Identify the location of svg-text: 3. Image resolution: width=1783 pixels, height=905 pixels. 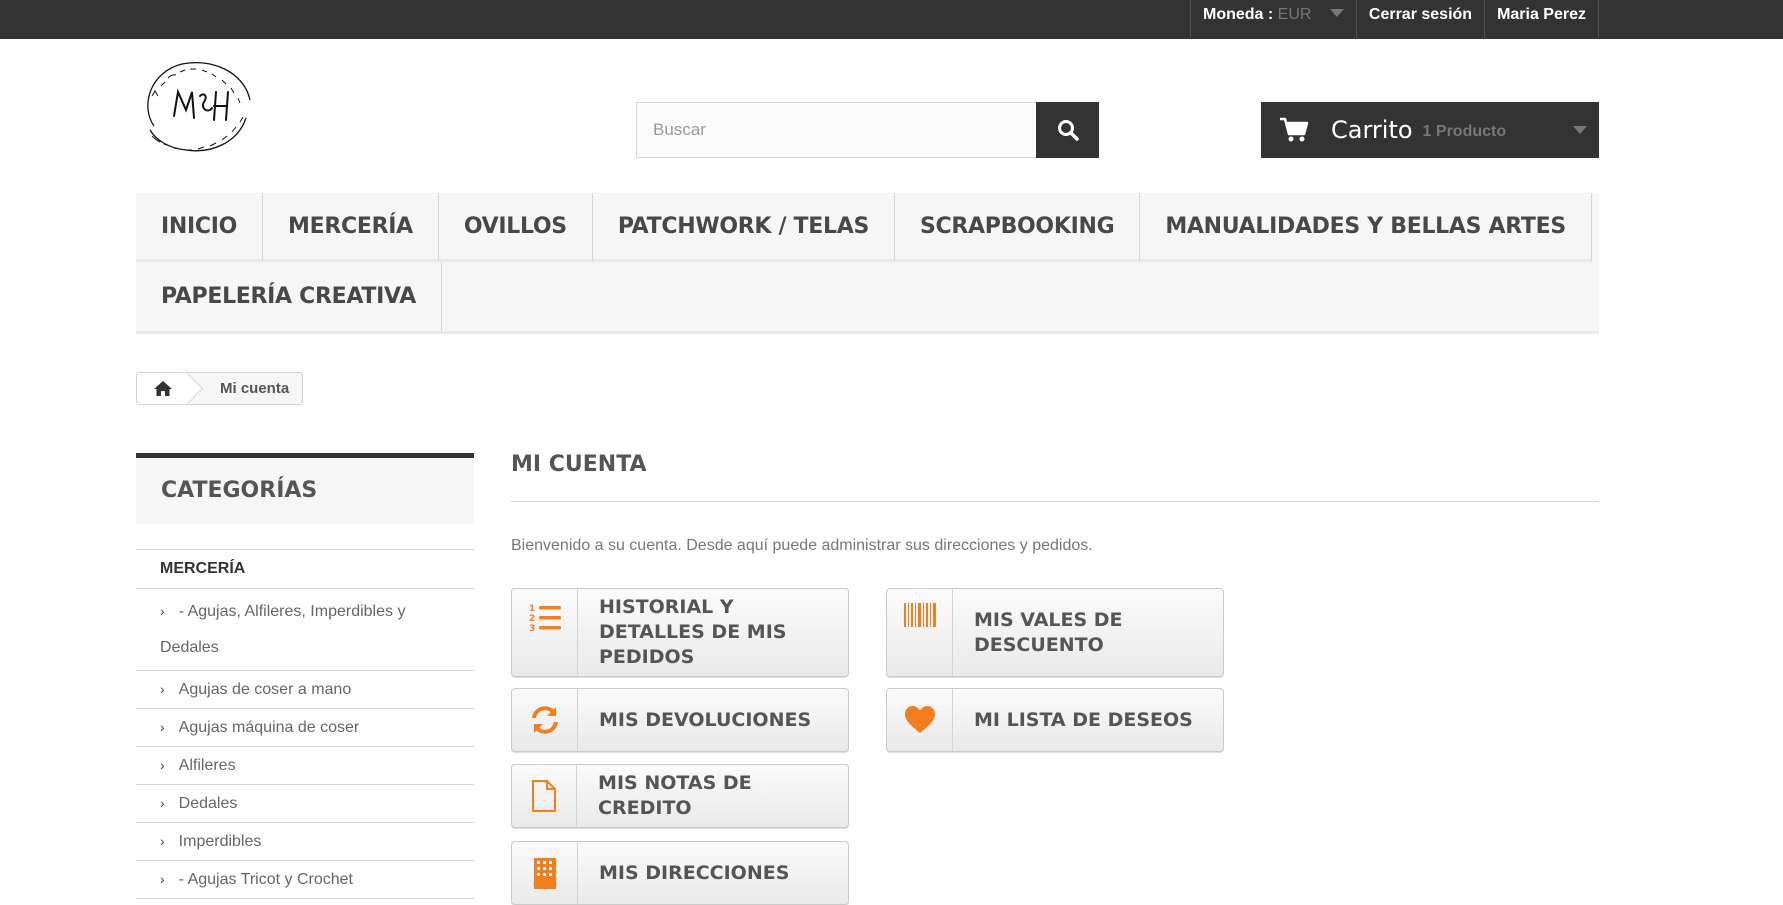
(532, 628).